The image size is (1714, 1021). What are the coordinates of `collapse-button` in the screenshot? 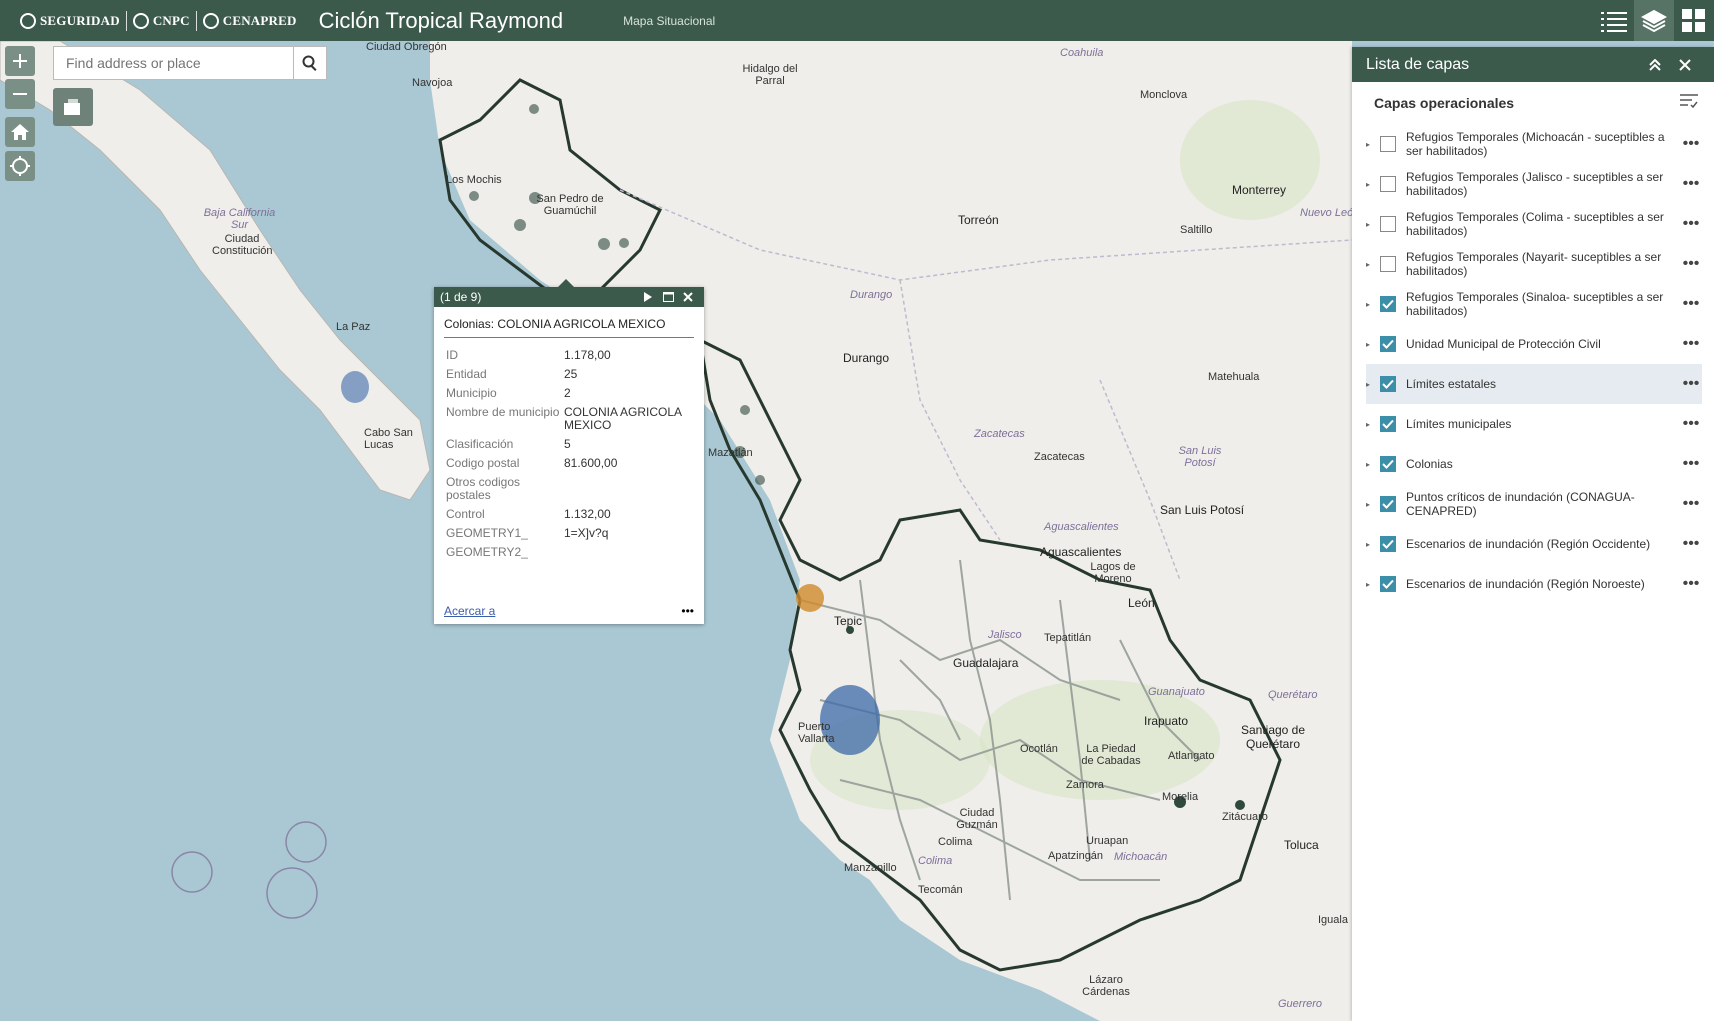 It's located at (1655, 64).